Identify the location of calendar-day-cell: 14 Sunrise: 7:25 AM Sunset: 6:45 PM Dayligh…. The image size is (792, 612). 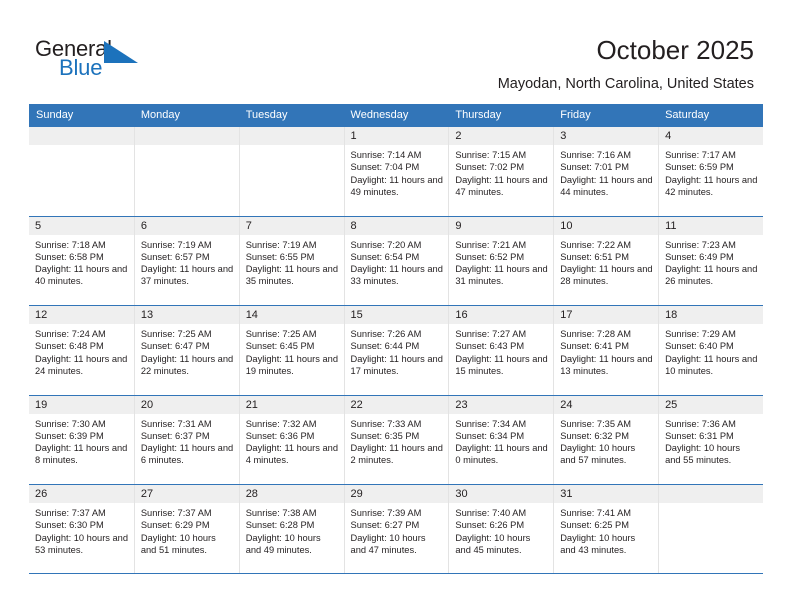
(291, 350).